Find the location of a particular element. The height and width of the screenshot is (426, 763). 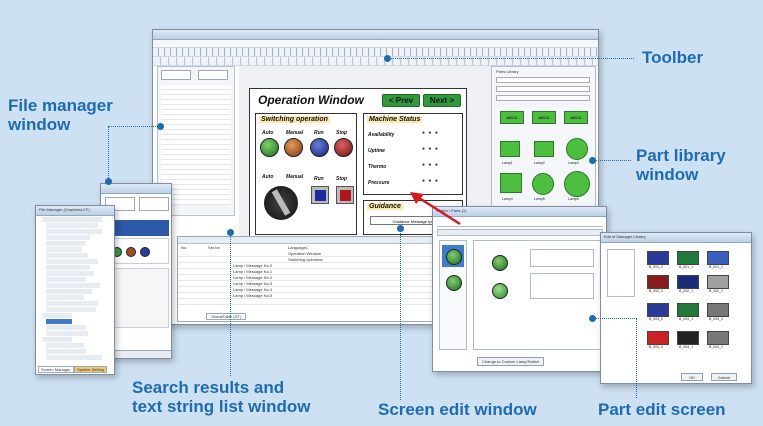

lamp-select-box is located at coordinates (562, 258).